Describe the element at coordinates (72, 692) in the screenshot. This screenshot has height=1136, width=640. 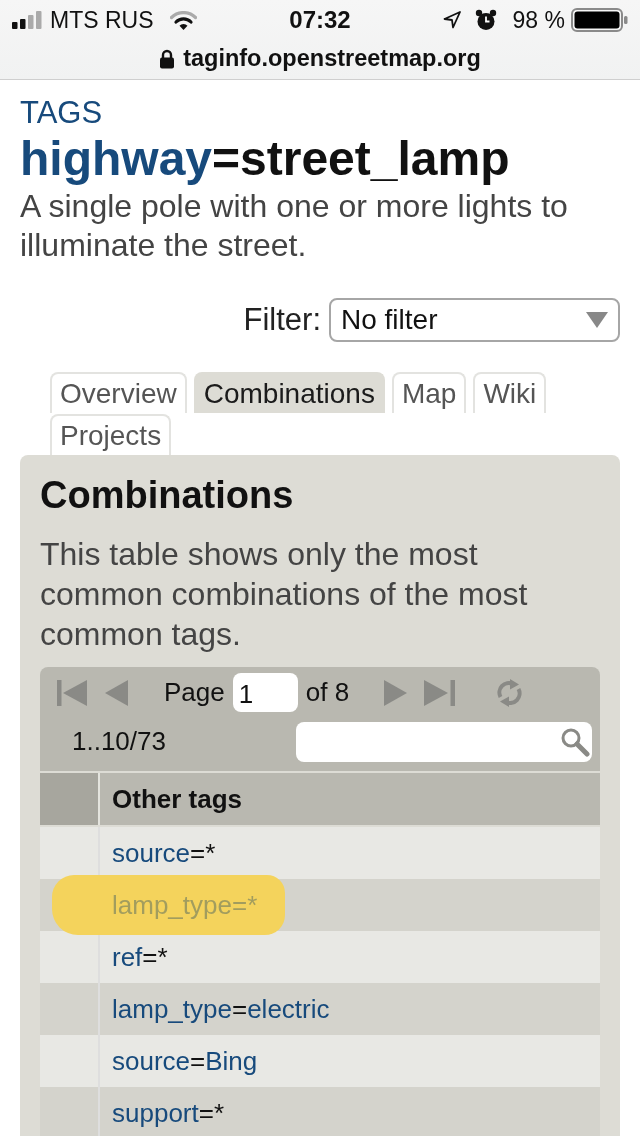
I see `first-page-icon` at that location.